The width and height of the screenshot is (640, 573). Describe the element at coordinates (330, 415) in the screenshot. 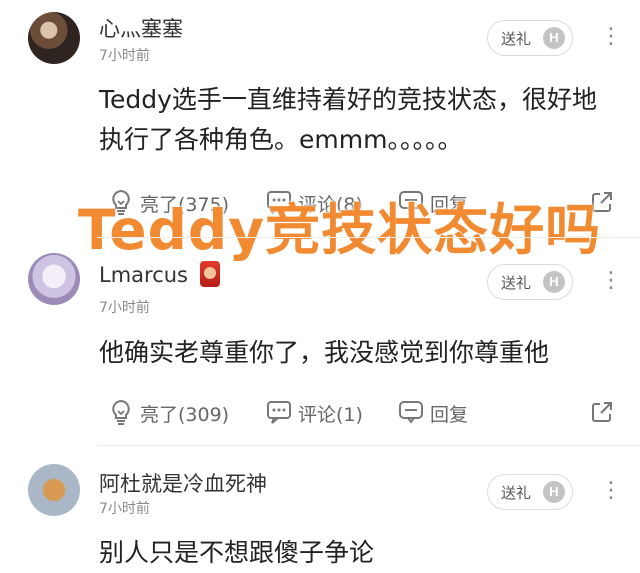

I see `comment-count: 评论(1)` at that location.